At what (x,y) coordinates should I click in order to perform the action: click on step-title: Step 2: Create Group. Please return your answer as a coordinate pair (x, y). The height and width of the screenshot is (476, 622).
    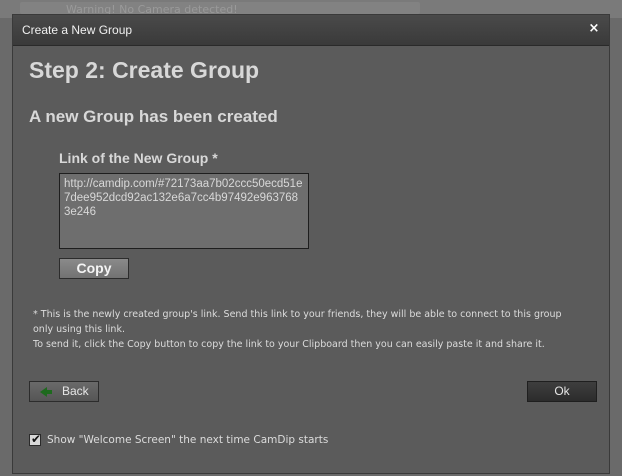
    Looking at the image, I should click on (144, 70).